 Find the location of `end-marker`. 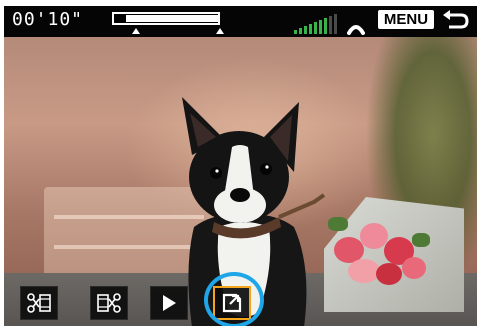

end-marker is located at coordinates (220, 31).